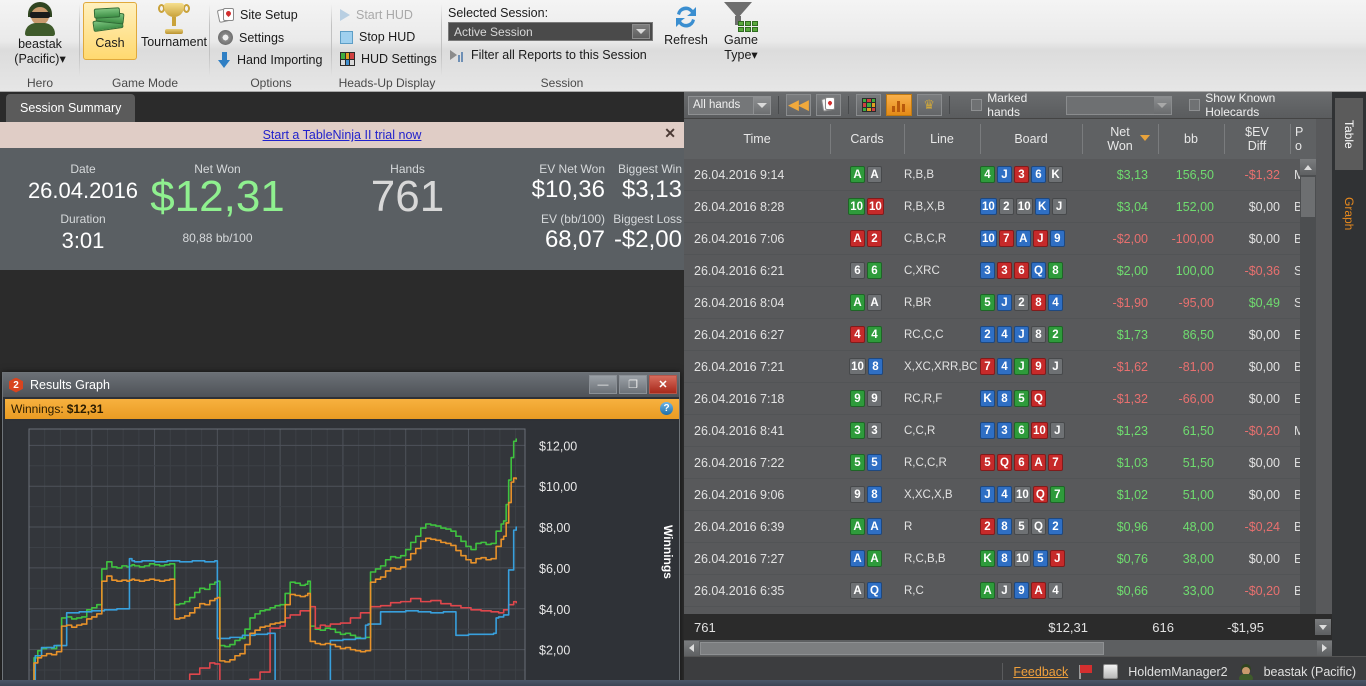 This screenshot has height=686, width=1366. I want to click on site-setup-button: Site Setup, so click(257, 15).